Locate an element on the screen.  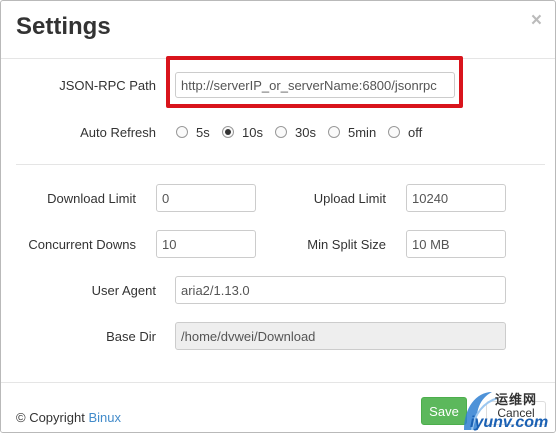
section-divider is located at coordinates (280, 164).